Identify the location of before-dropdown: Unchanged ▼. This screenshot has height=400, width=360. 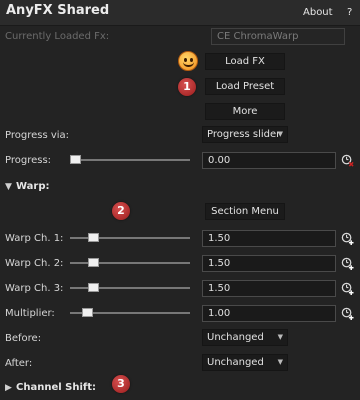
(245, 337).